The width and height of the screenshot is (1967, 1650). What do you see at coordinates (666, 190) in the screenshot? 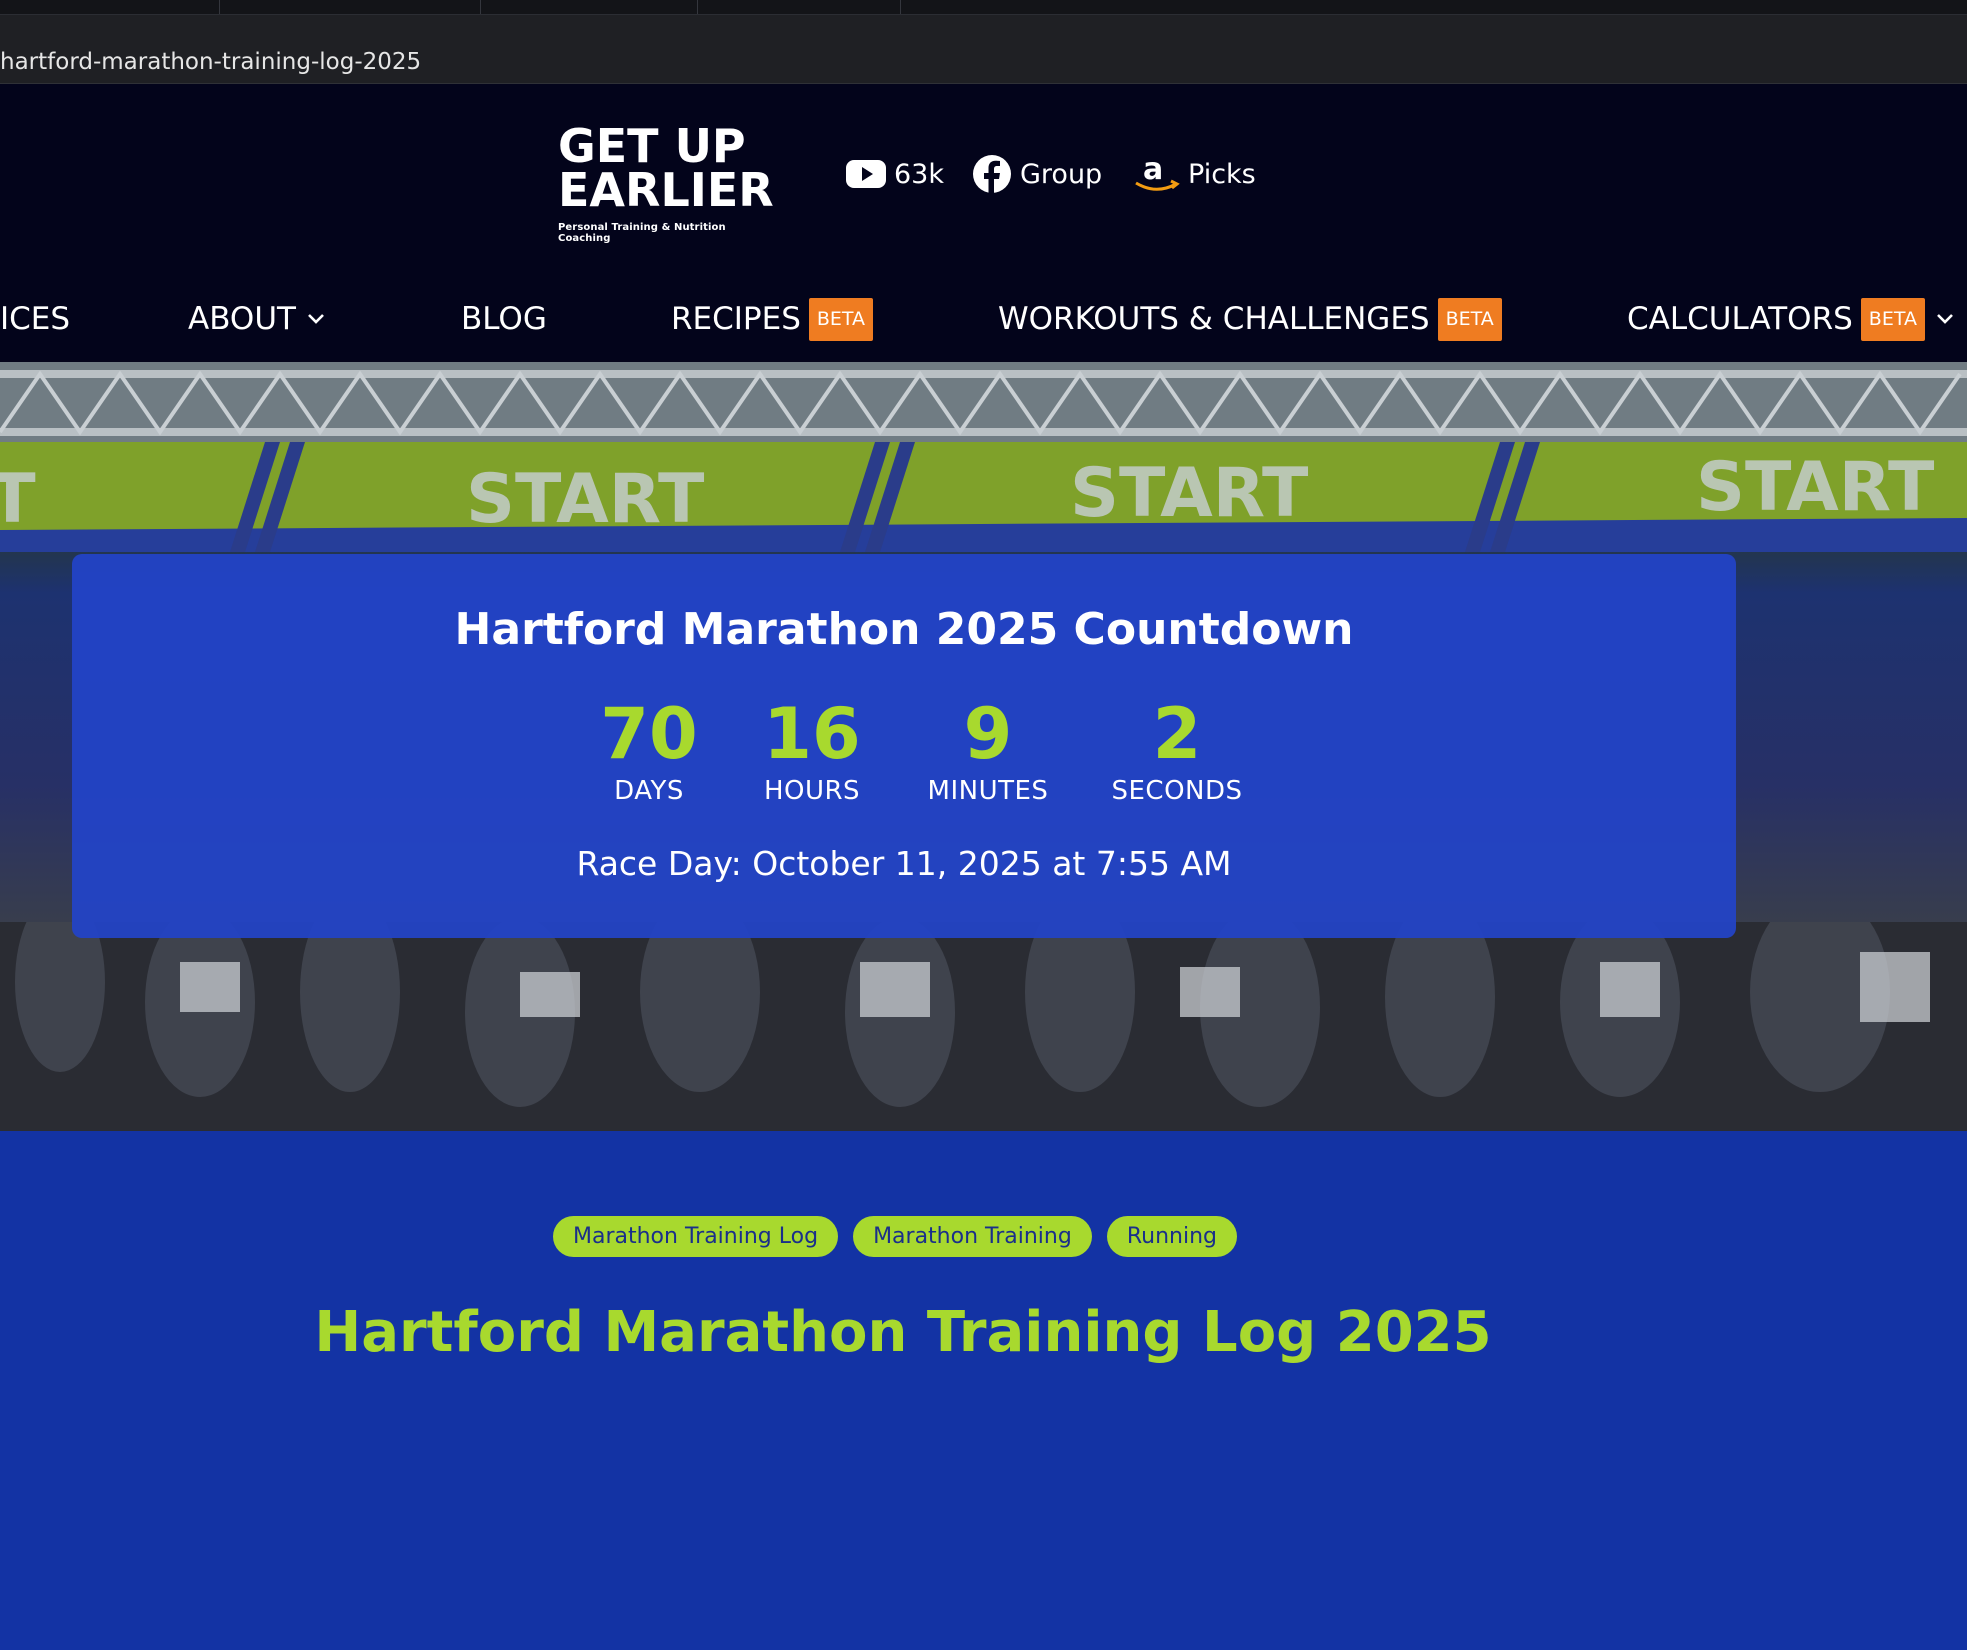
I see `logo-line-2: EARLIER` at bounding box center [666, 190].